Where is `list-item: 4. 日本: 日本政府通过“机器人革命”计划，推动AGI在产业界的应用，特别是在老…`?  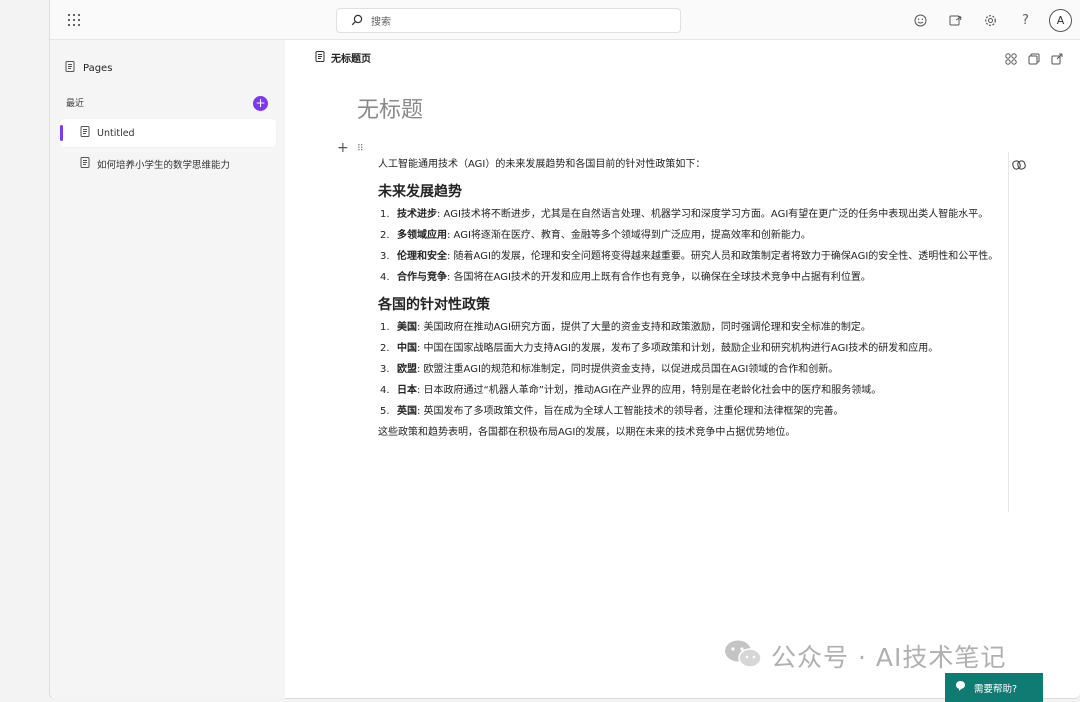
list-item: 4. 日本: 日本政府通过“机器人革命”计划，推动AGI在产业界的应用，特别是在老… is located at coordinates (631, 390).